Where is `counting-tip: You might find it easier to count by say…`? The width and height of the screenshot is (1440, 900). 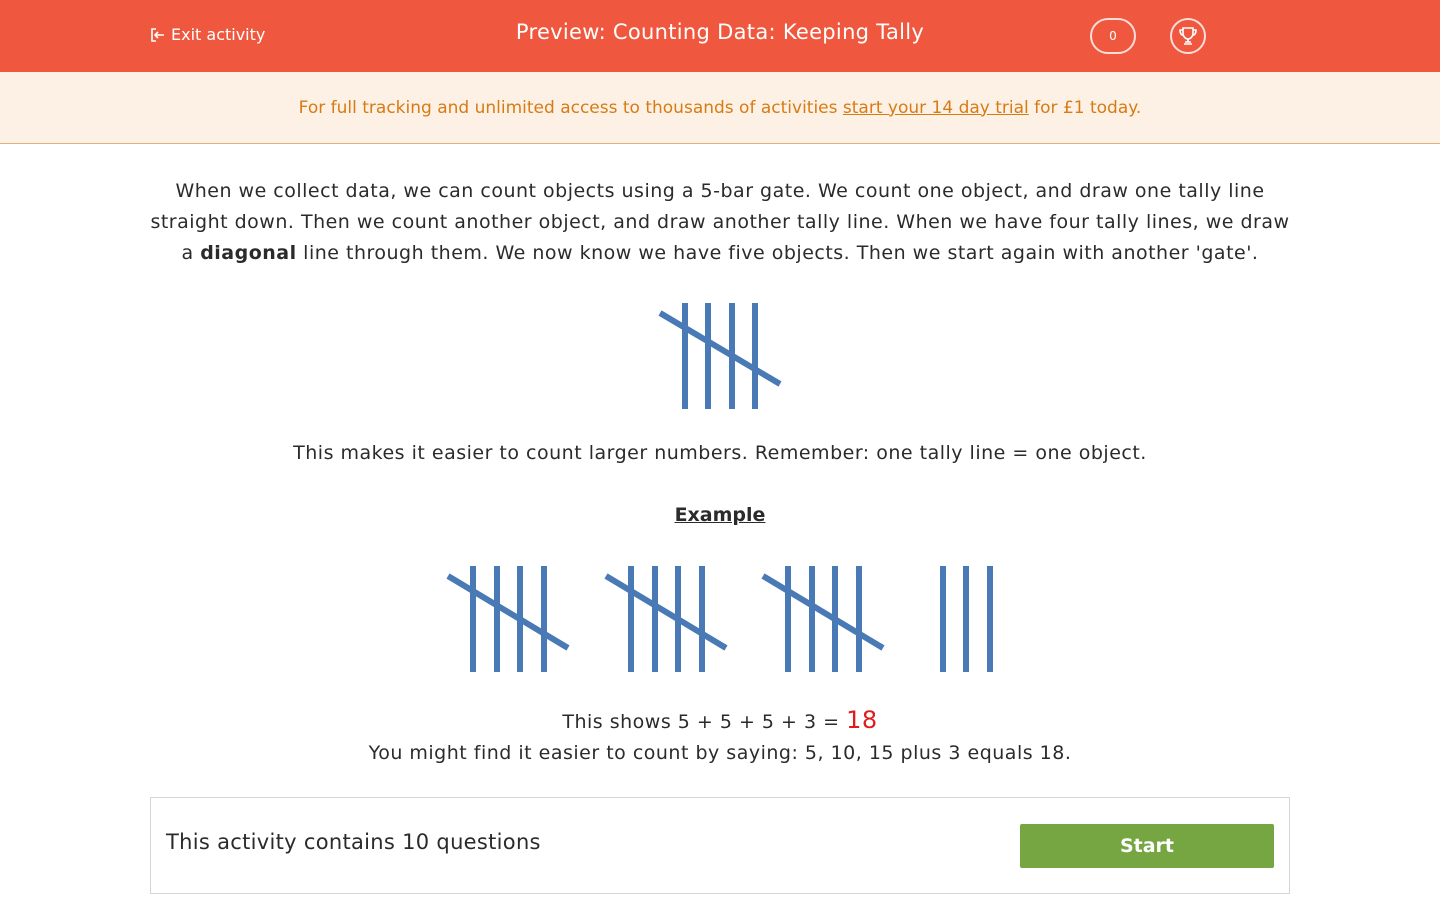
counting-tip: You might find it easier to count by say… is located at coordinates (720, 753).